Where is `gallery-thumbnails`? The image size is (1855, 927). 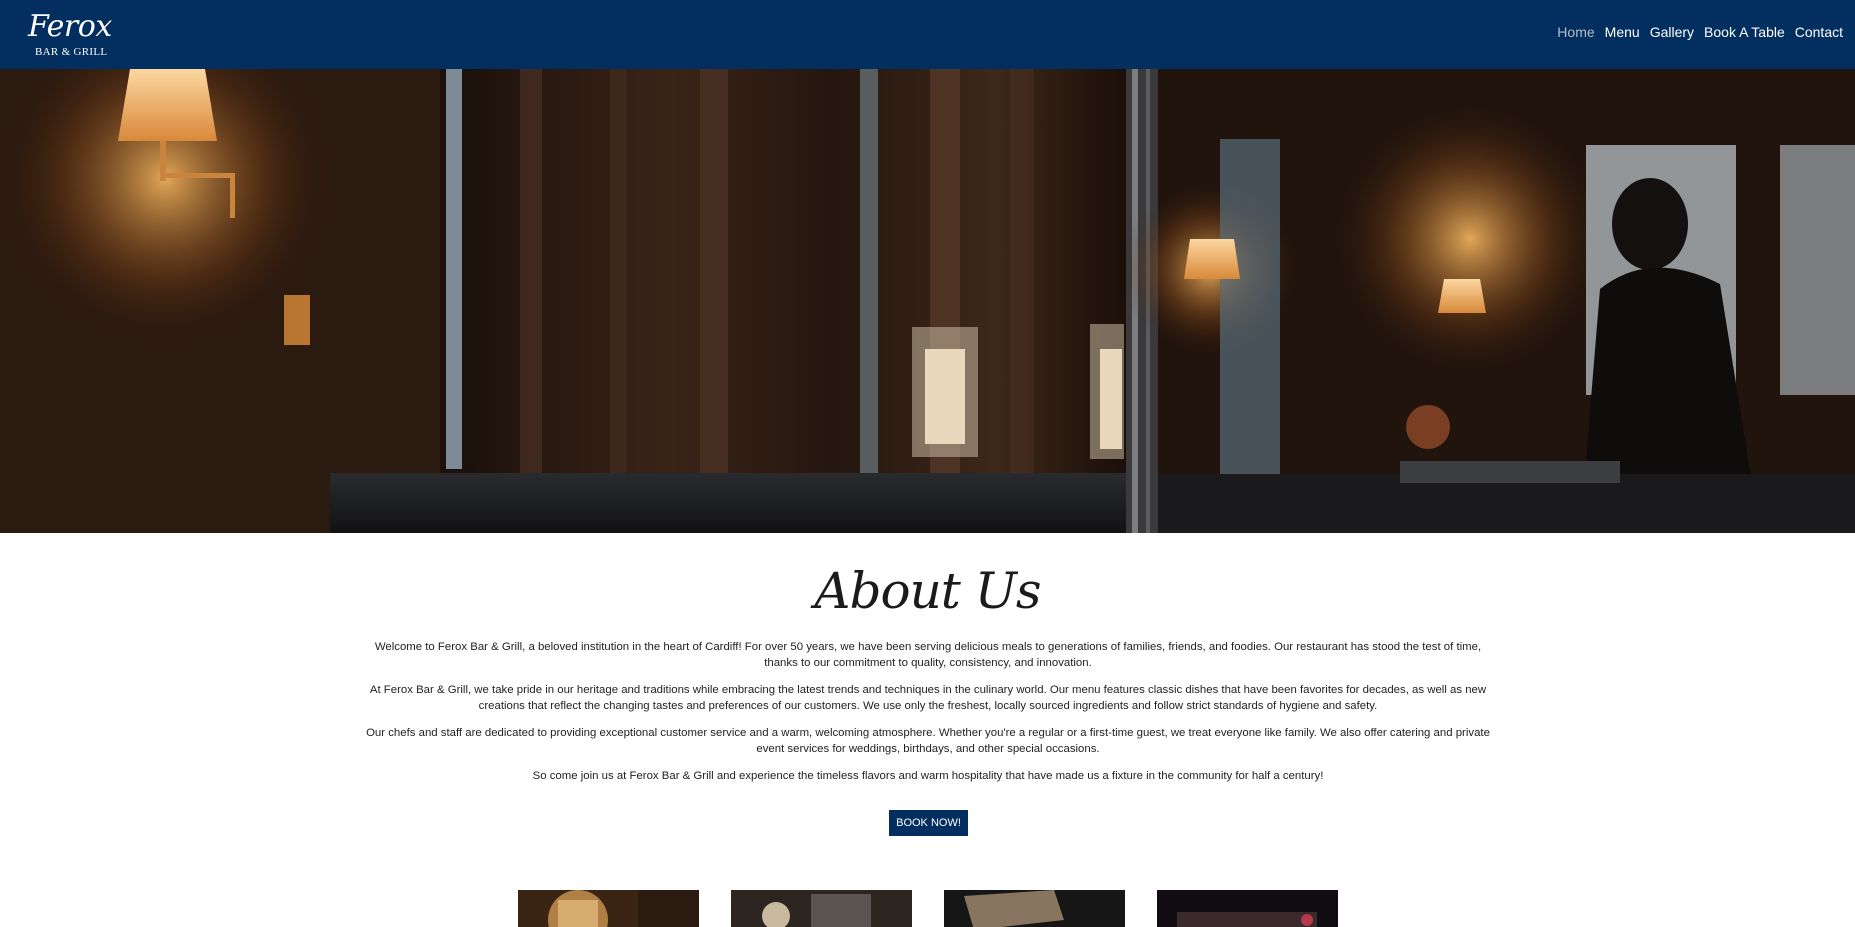 gallery-thumbnails is located at coordinates (928, 908).